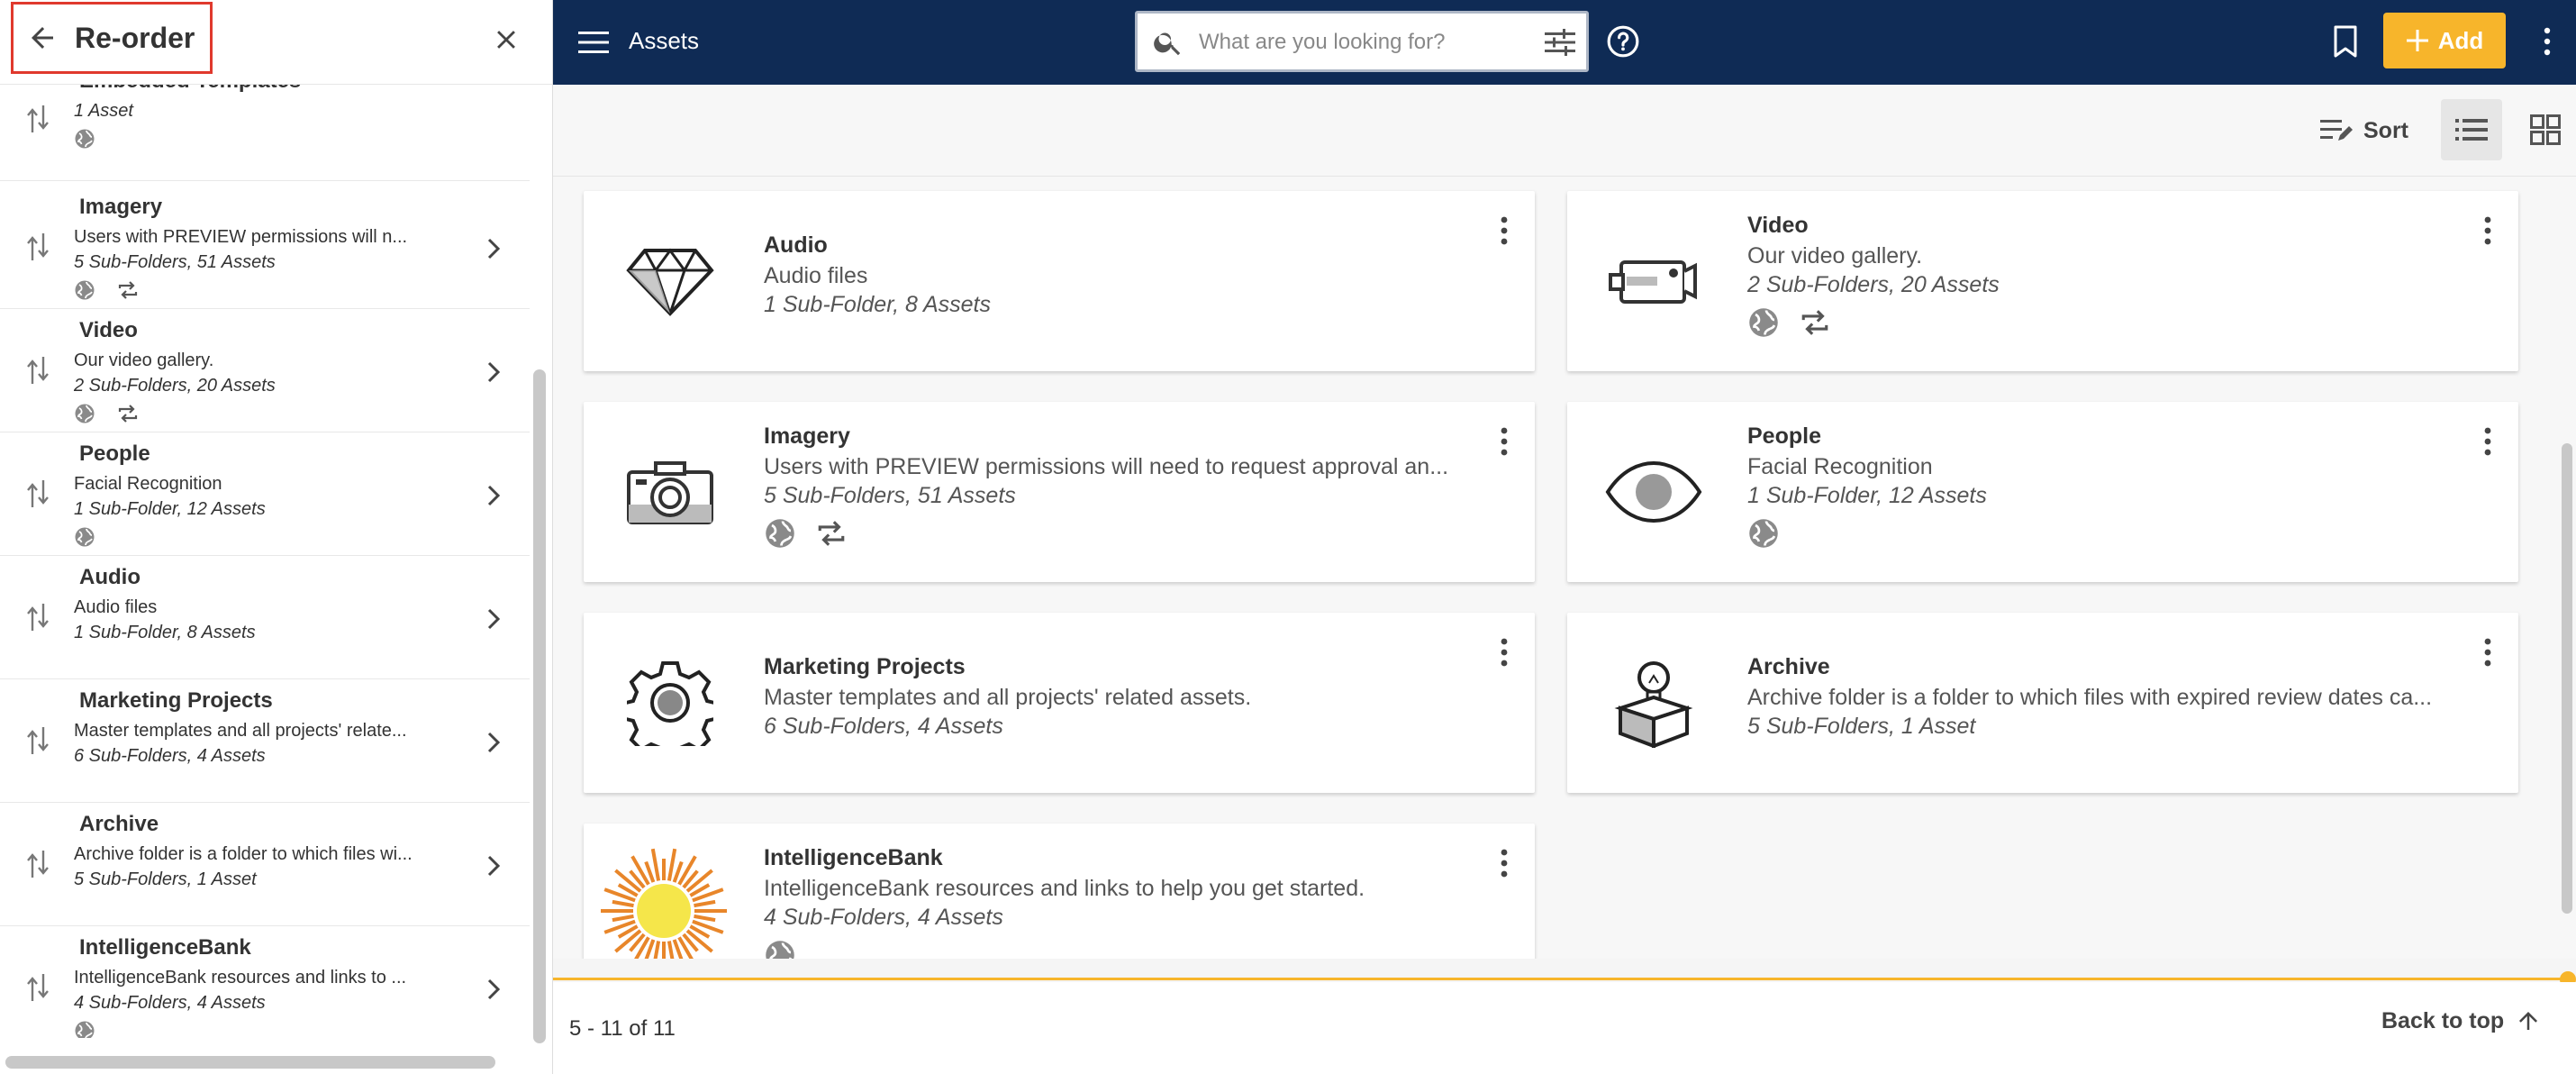 The width and height of the screenshot is (2576, 1074). Describe the element at coordinates (2528, 1021) in the screenshot. I see `arrow-up-icon` at that location.